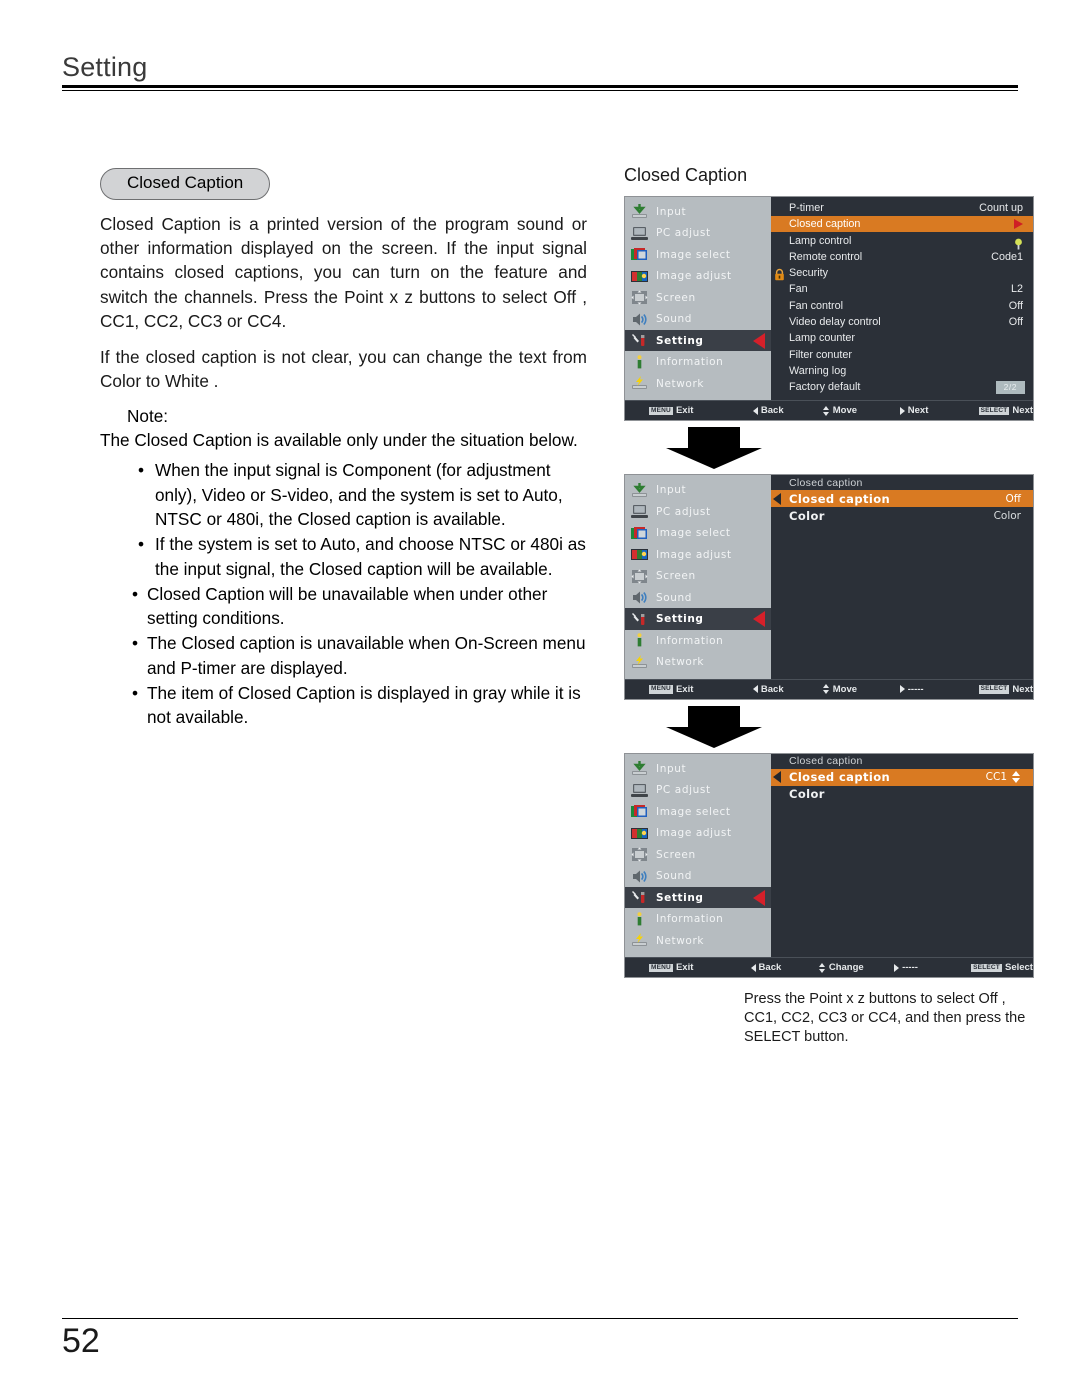 This screenshot has width=1080, height=1397. What do you see at coordinates (902, 515) in the screenshot?
I see `submenu-row: Color Color` at bounding box center [902, 515].